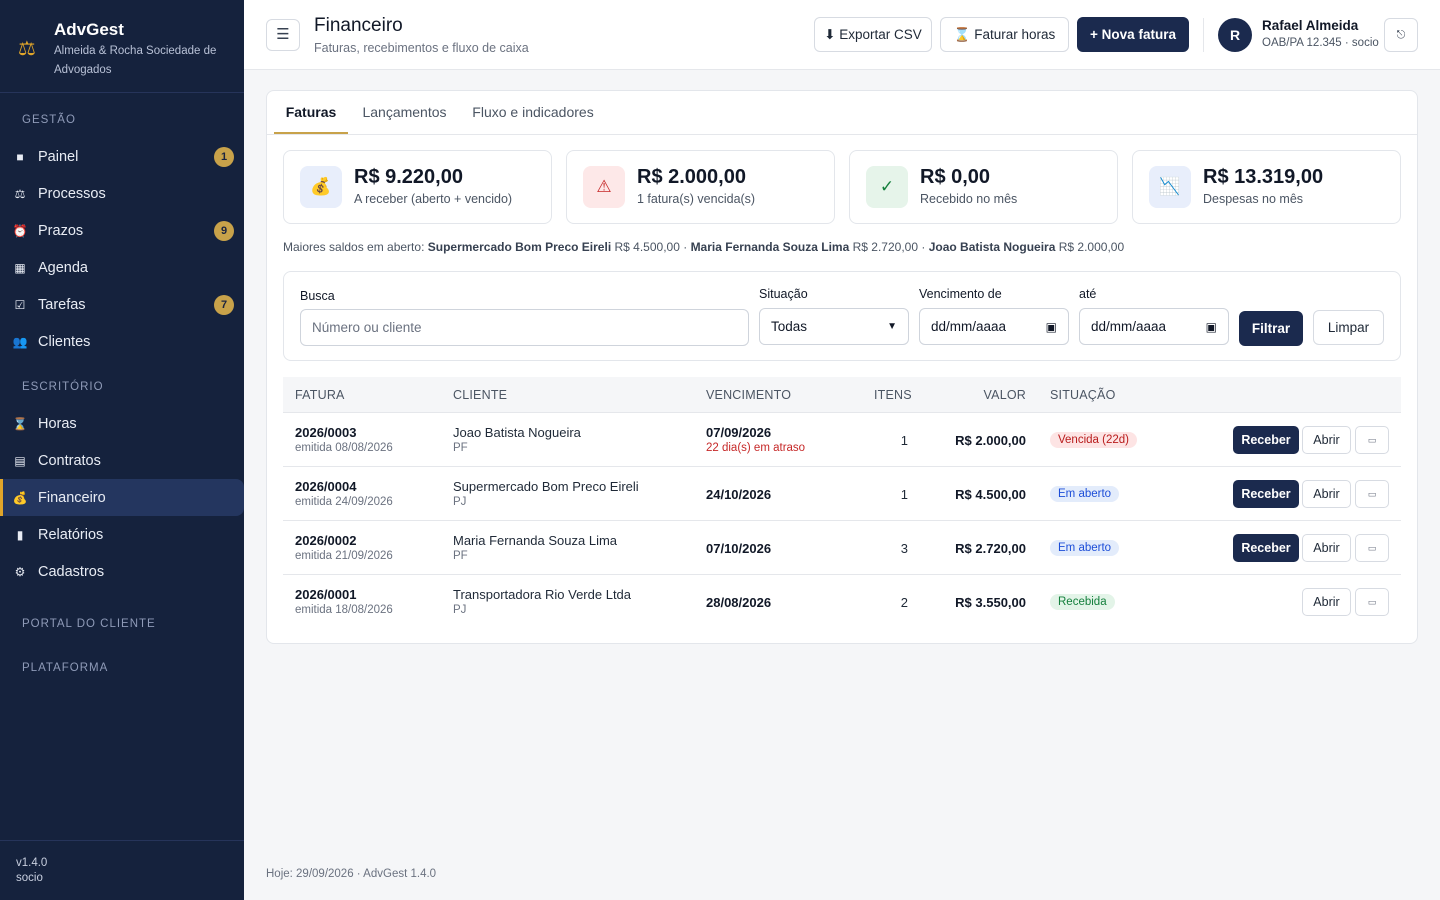 This screenshot has width=1440, height=900. What do you see at coordinates (122, 230) in the screenshot?
I see `sidebar-item-prazos: ⏰ Prazos 9` at bounding box center [122, 230].